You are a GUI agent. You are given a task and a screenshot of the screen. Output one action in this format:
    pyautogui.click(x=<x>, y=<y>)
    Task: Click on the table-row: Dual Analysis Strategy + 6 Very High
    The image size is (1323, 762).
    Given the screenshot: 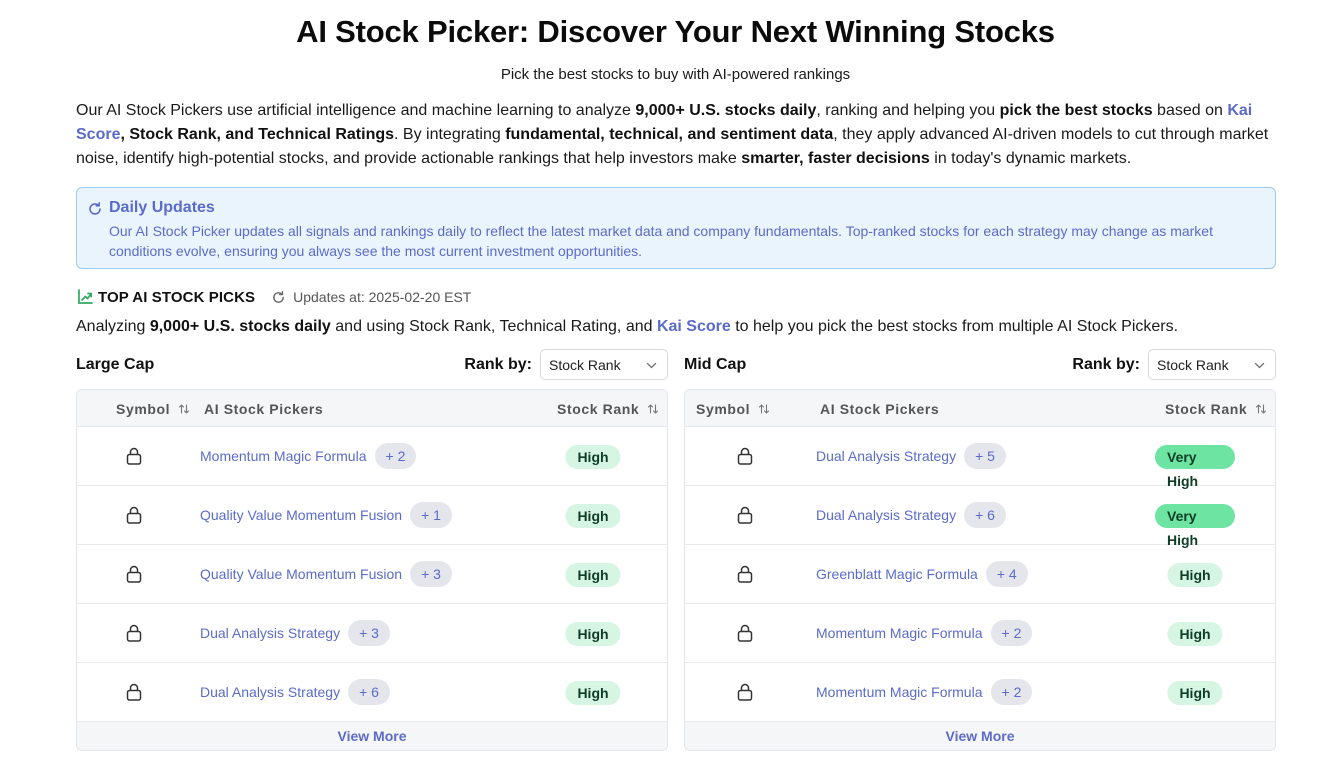 What is the action you would take?
    pyautogui.click(x=980, y=517)
    